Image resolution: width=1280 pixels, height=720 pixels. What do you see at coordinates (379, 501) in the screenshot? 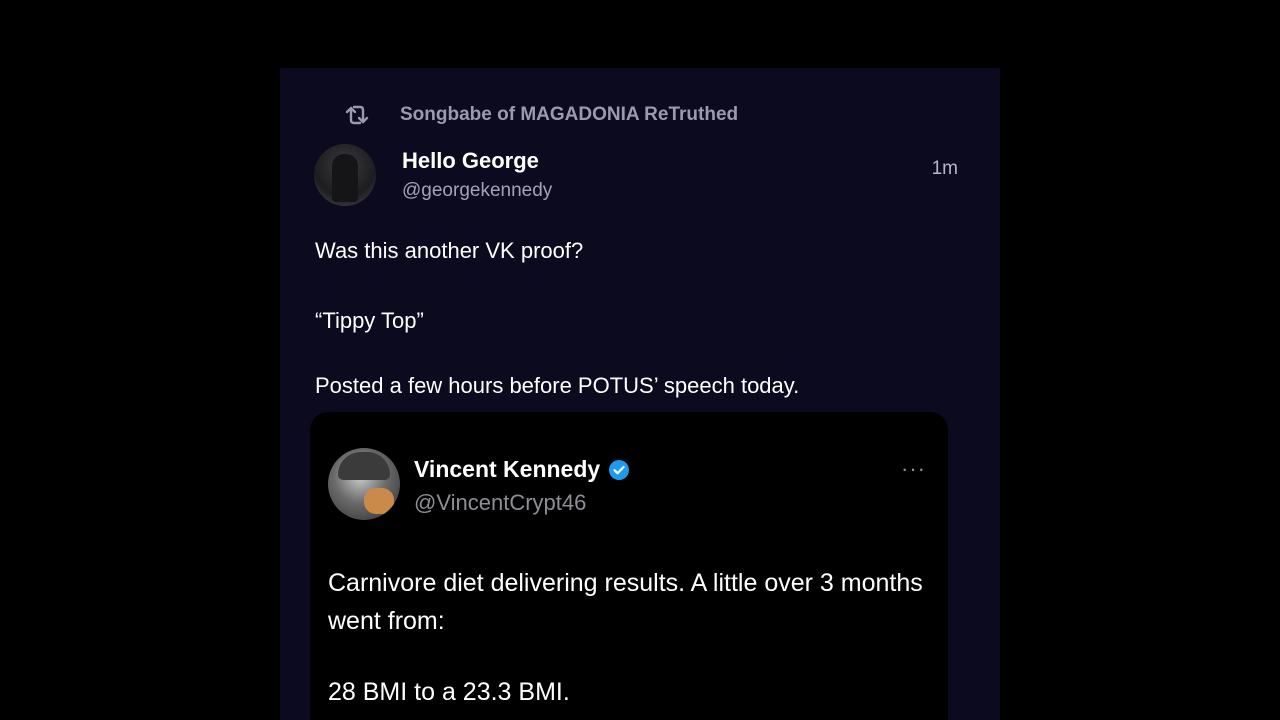
I see `avatar-dog` at bounding box center [379, 501].